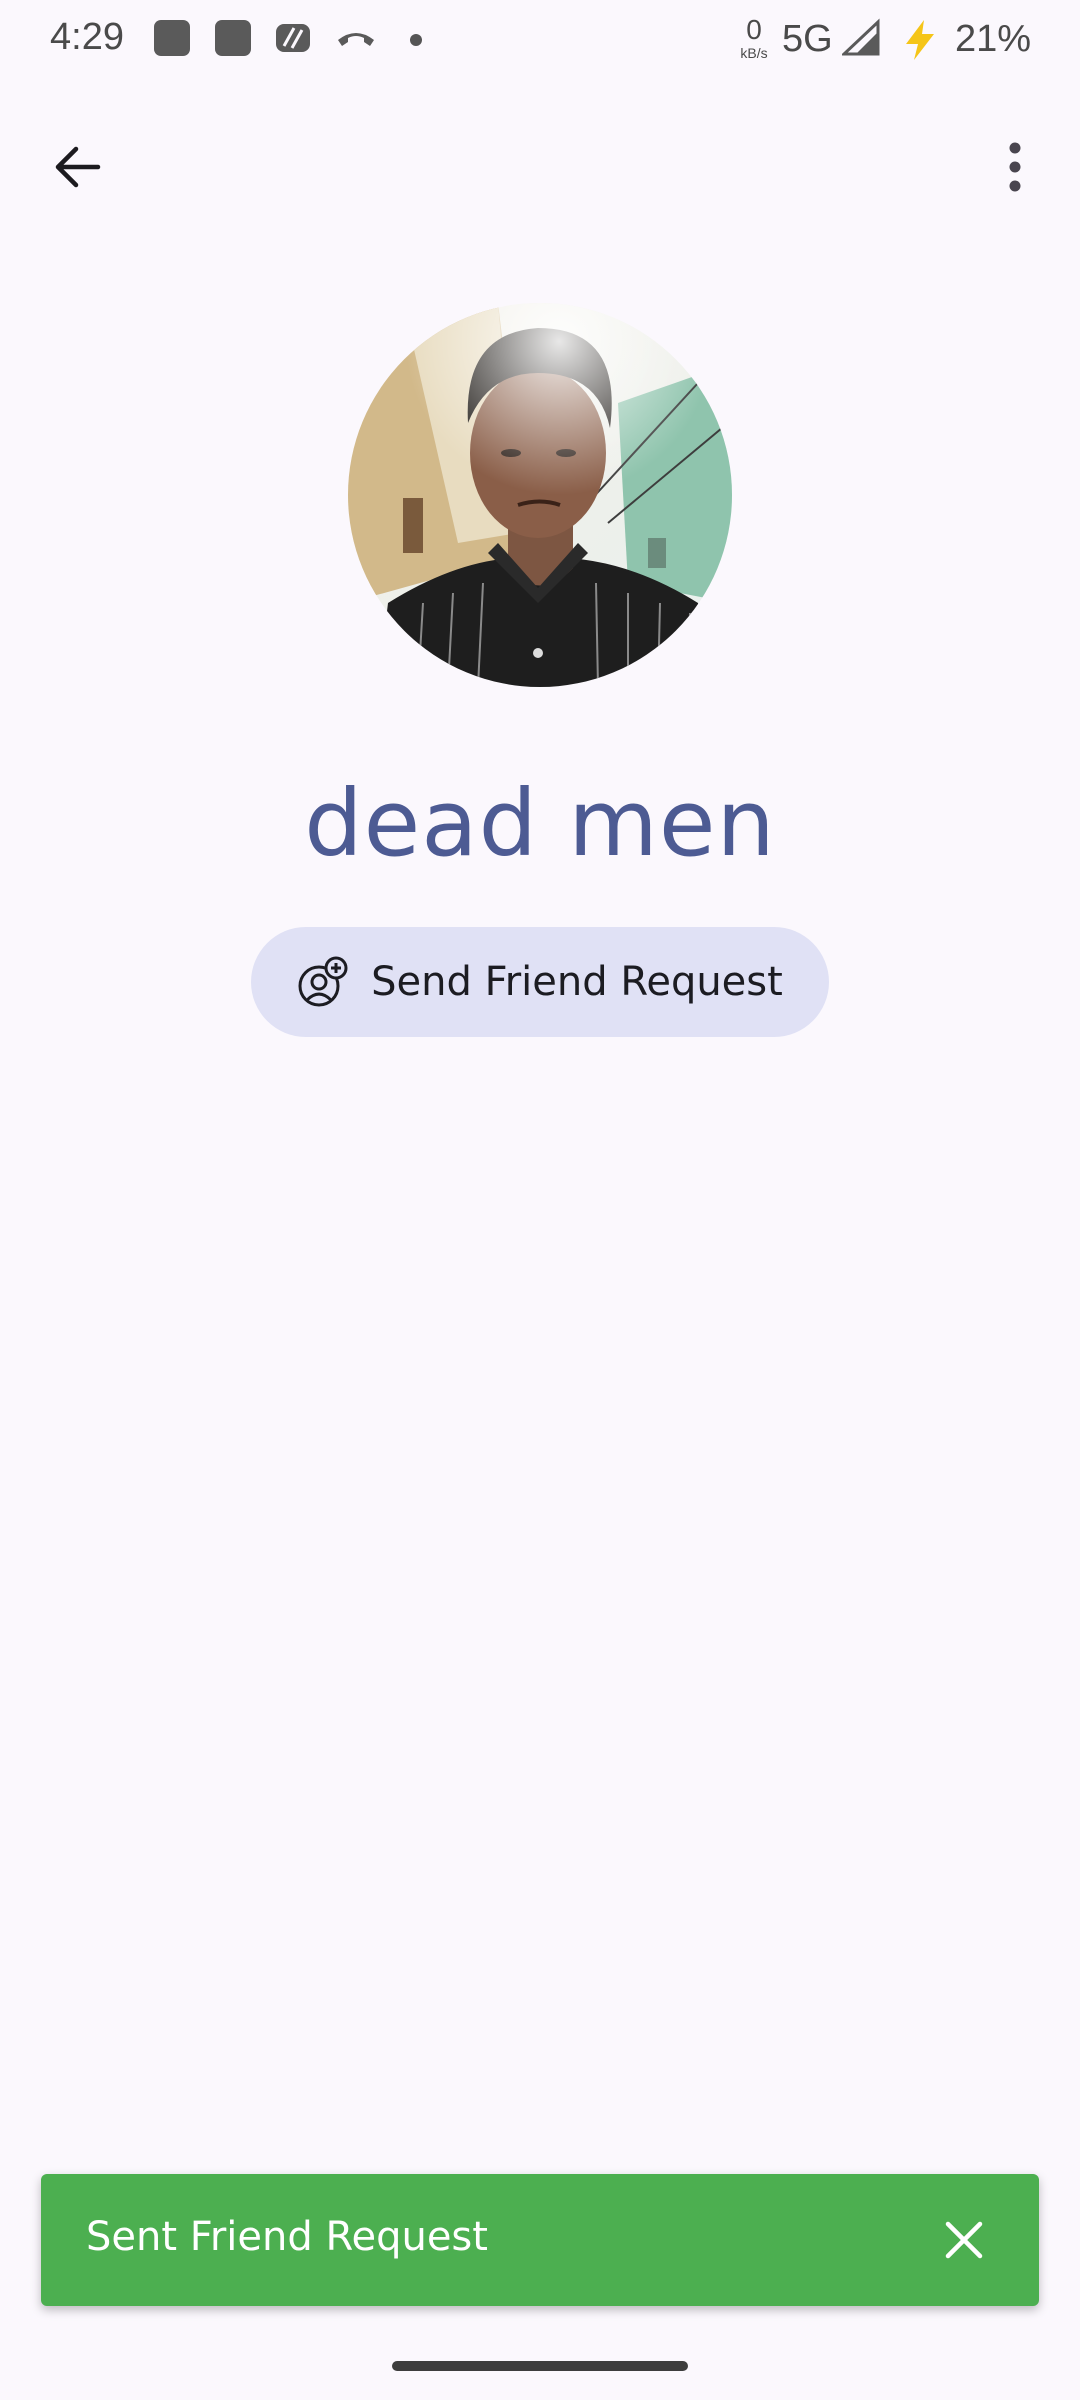 The width and height of the screenshot is (1080, 2400). I want to click on snackbar-message: Sent Friend Request, so click(287, 2237).